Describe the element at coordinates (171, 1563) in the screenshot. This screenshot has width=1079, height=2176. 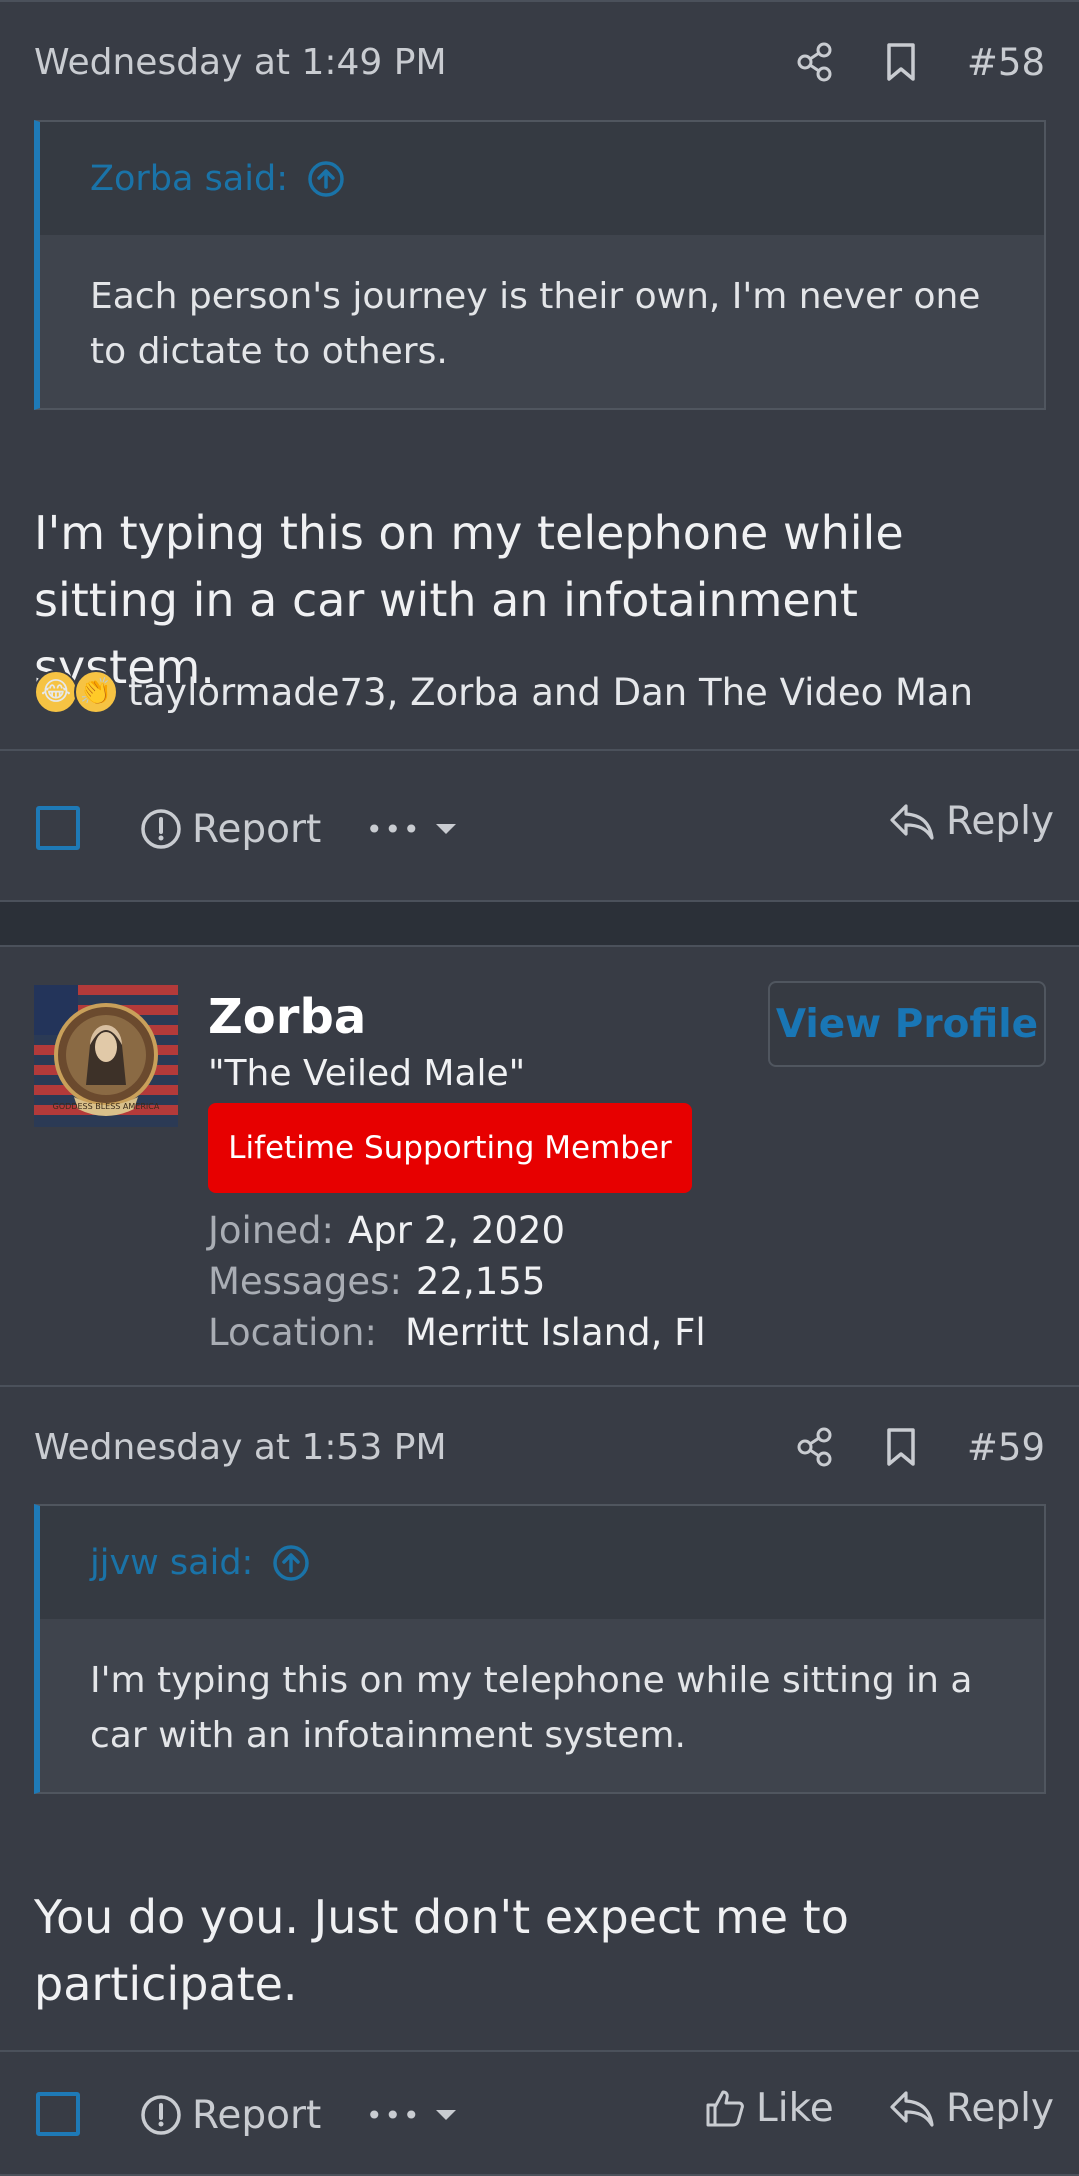
I see `quote-author: jjvw said:` at that location.